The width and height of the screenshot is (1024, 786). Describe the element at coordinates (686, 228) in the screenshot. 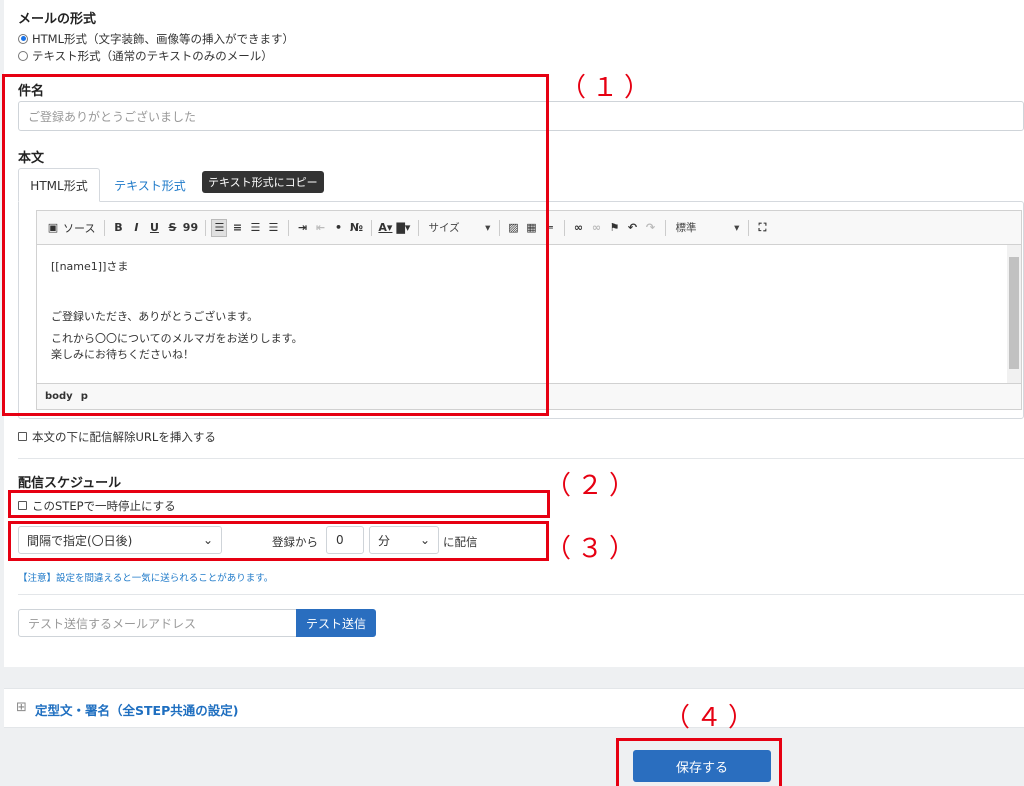

I see `format-label: 標準` at that location.